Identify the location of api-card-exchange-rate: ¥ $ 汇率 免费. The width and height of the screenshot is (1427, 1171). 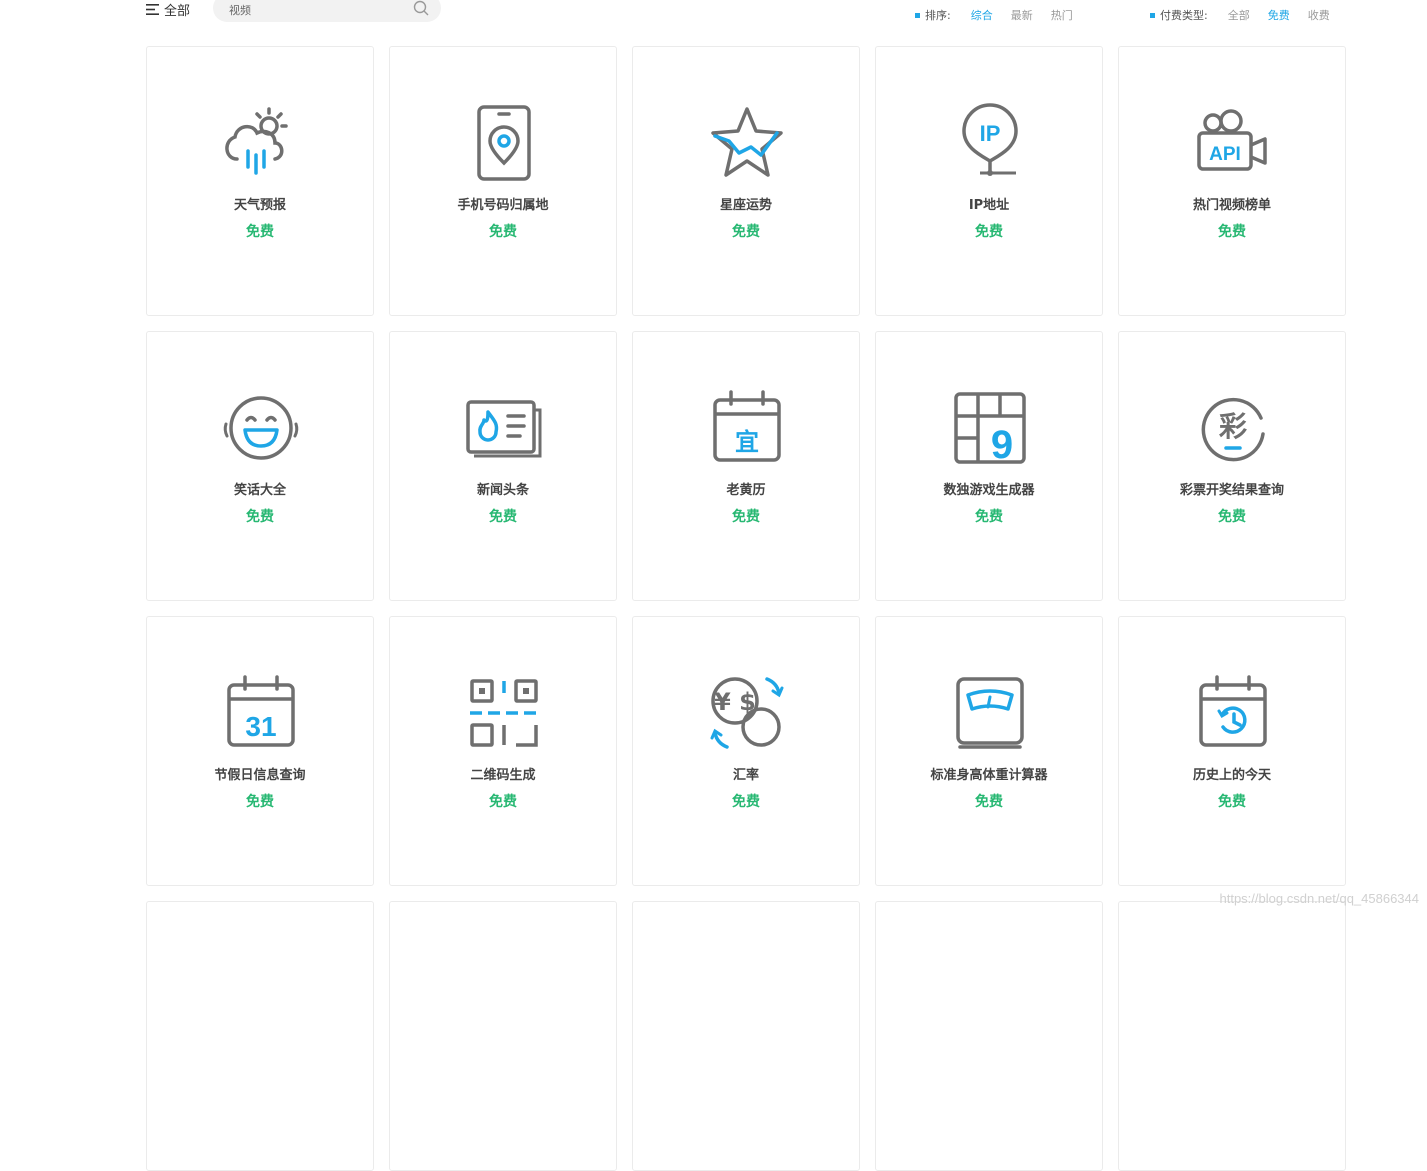
(746, 751).